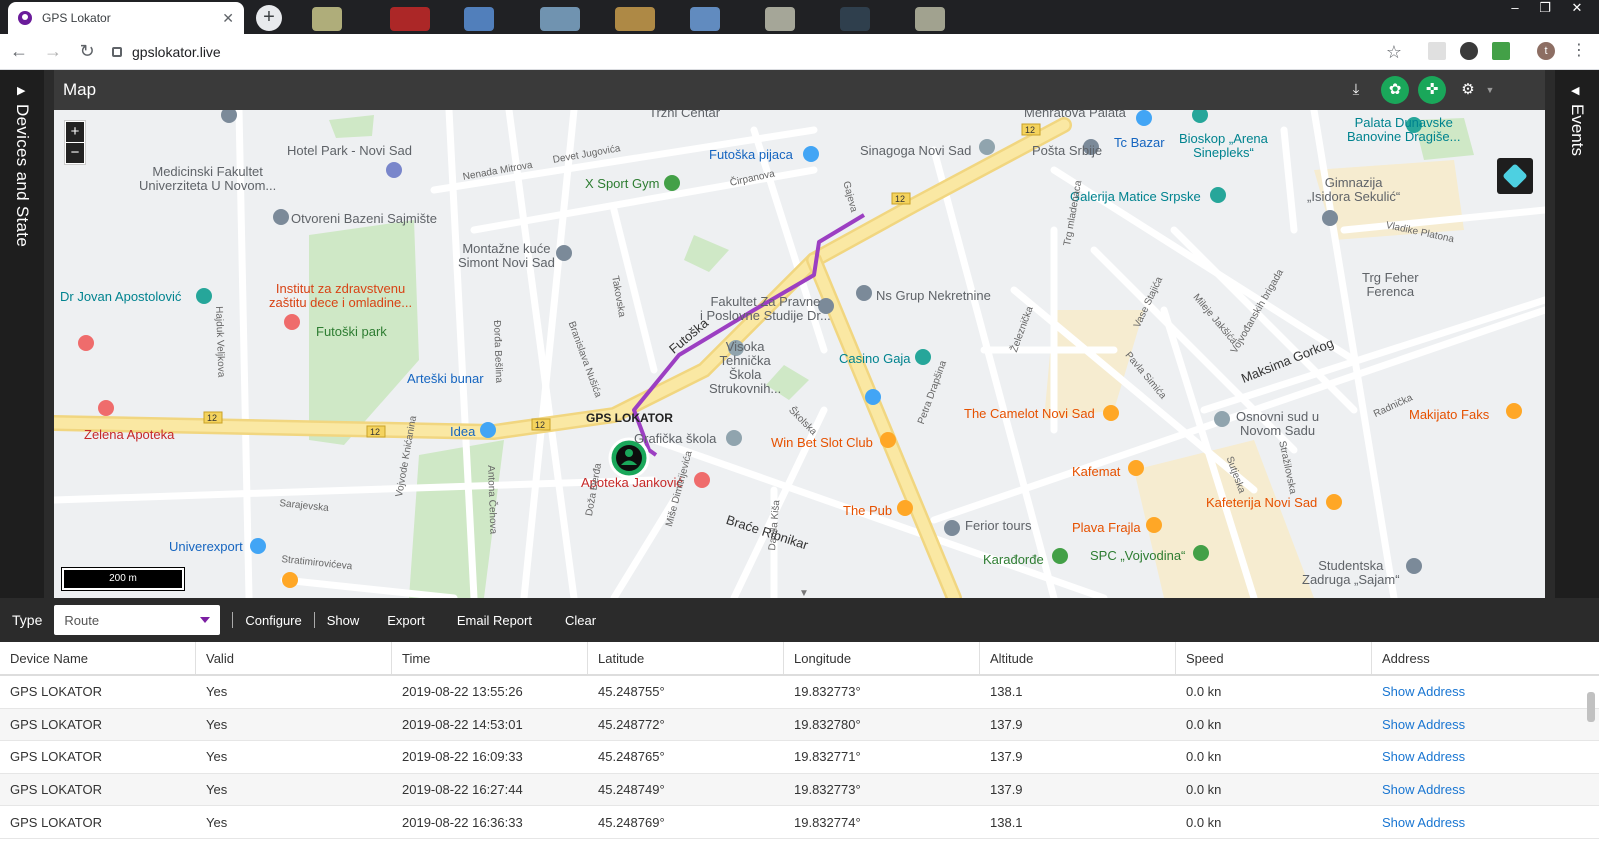 This screenshot has height=860, width=1599. Describe the element at coordinates (1395, 90) in the screenshot. I see `paw-icon: ✿` at that location.